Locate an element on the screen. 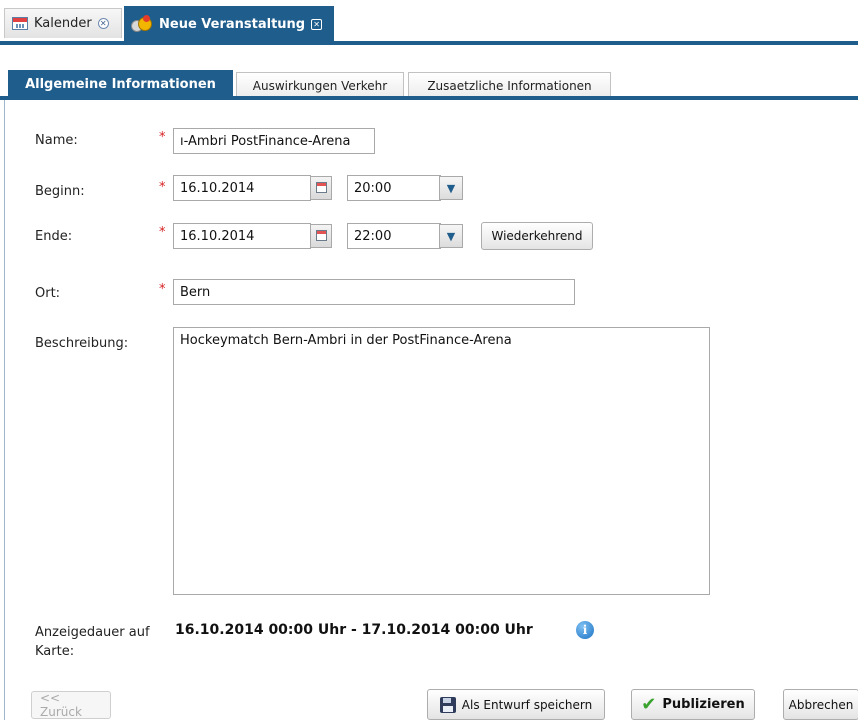 This screenshot has height=720, width=858. save-icon is located at coordinates (447, 704).